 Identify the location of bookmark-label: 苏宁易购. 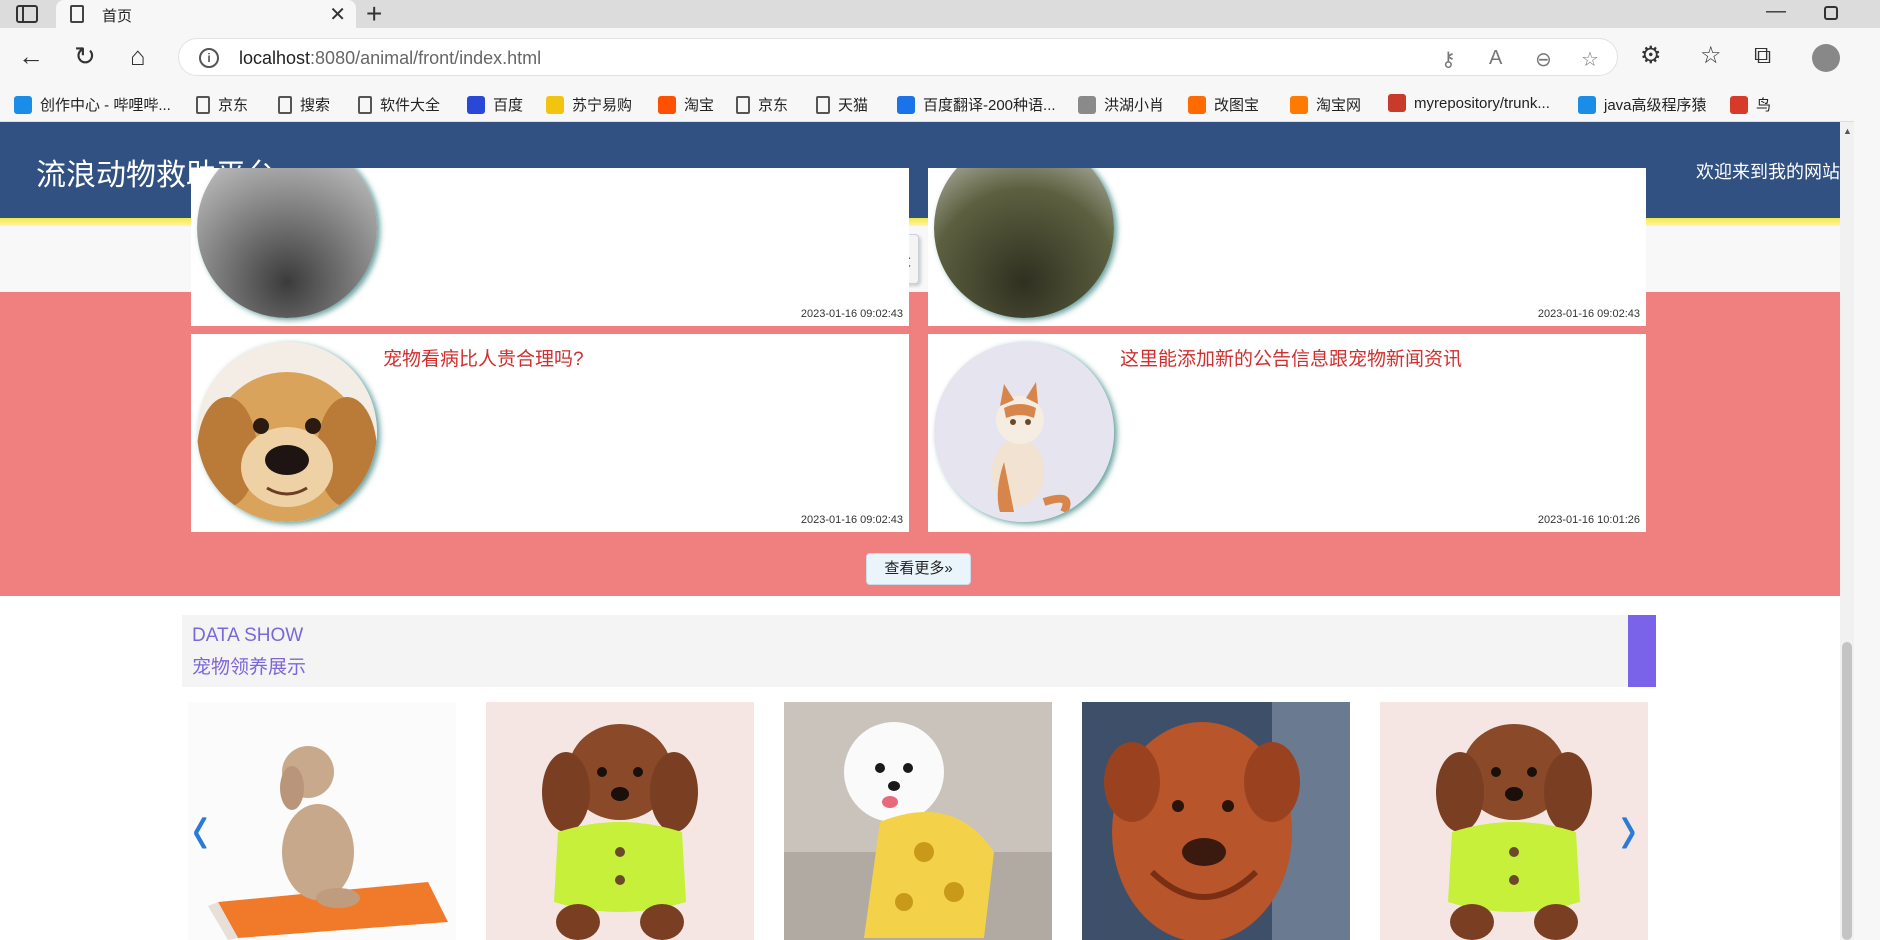
(602, 105).